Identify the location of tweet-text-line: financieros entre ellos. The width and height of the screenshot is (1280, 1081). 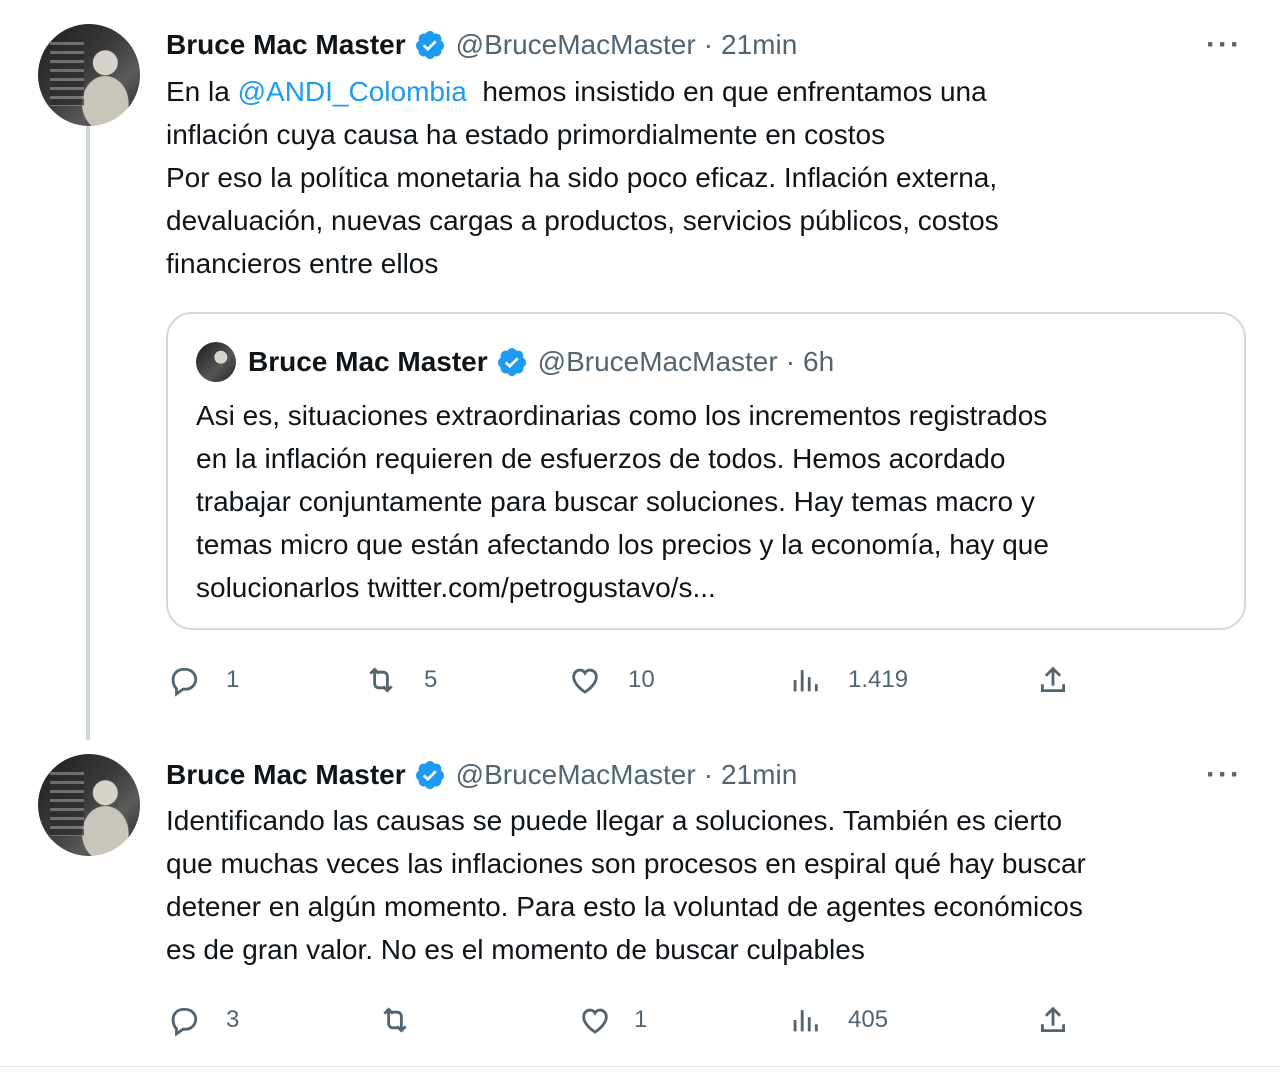
(302, 263).